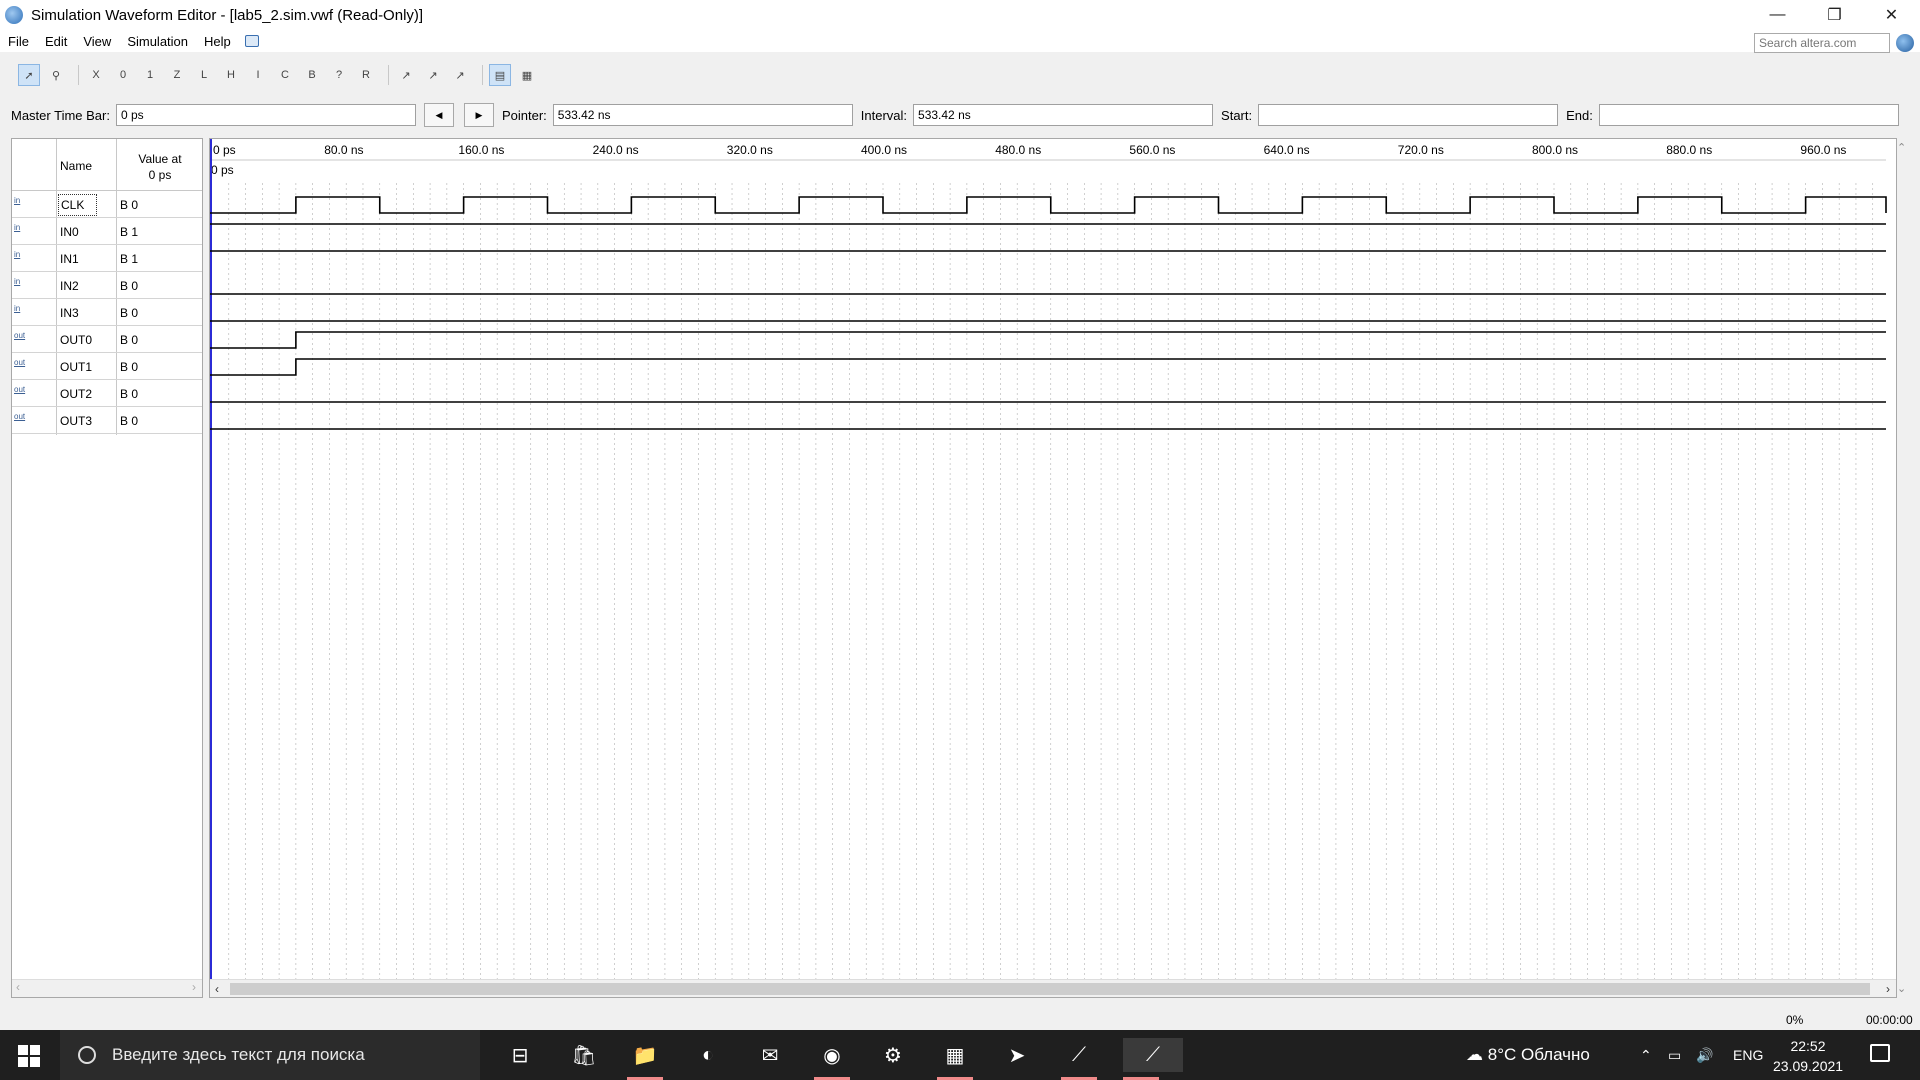 This screenshot has height=1080, width=1920. I want to click on previous-transition-button: ◀, so click(438, 115).